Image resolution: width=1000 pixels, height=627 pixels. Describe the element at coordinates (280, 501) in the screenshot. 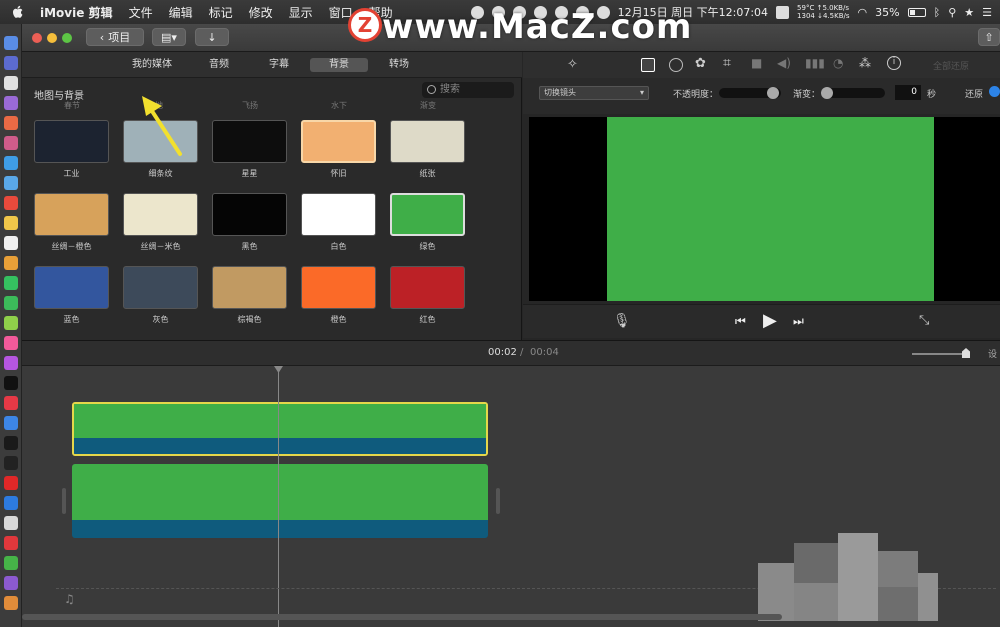

I see `background-clip-main` at that location.